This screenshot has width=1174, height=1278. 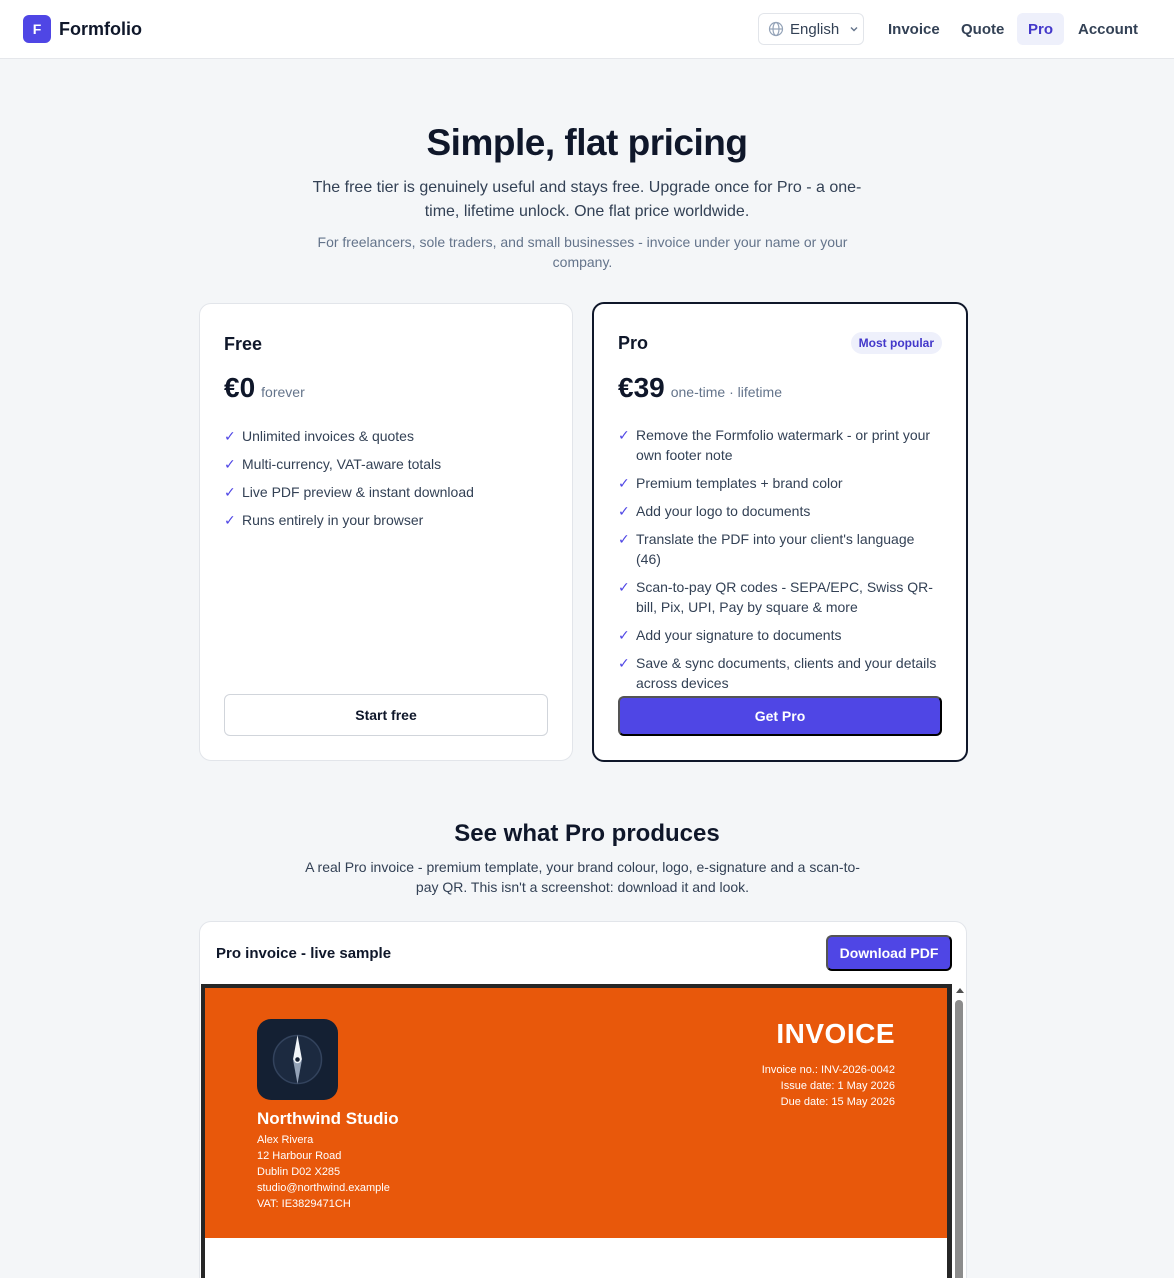 I want to click on plan-price: €0 forever, so click(x=264, y=388).